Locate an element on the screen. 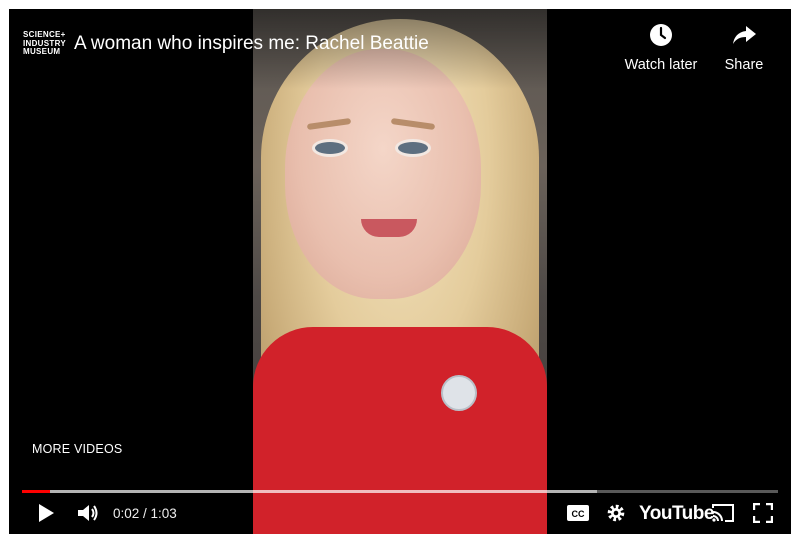 The height and width of the screenshot is (543, 800). video-subject-badge is located at coordinates (459, 393).